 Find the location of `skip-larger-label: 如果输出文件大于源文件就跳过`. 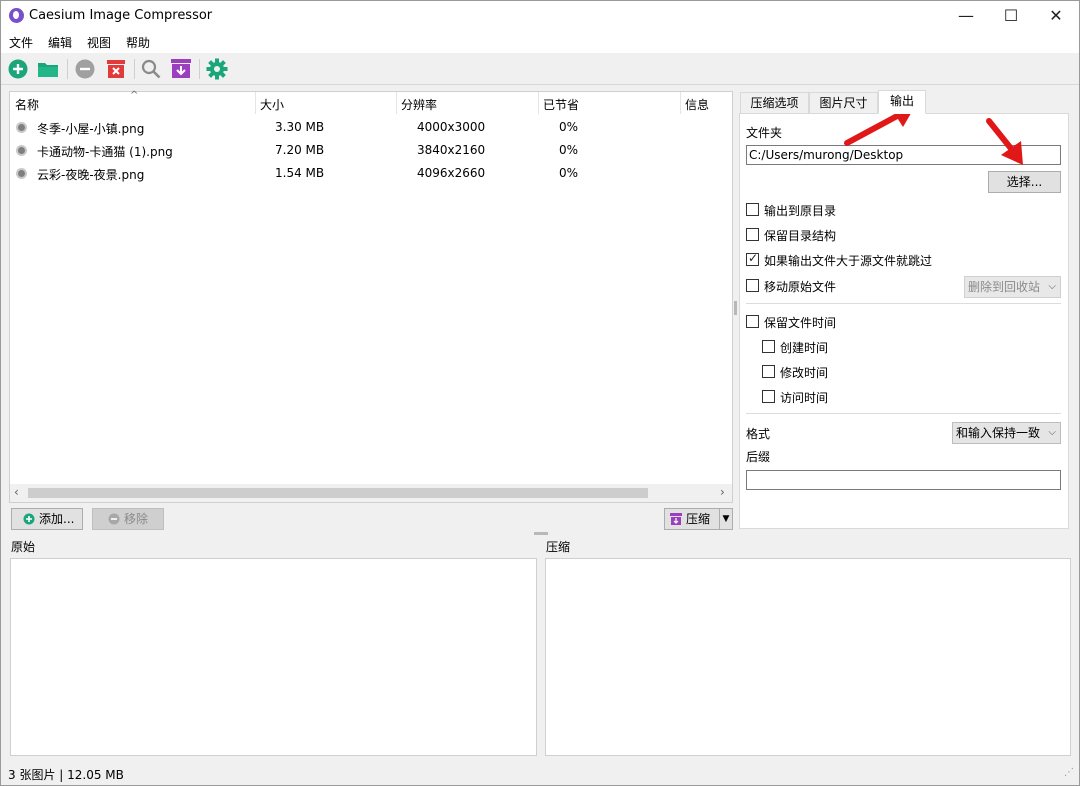

skip-larger-label: 如果输出文件大于源文件就跳过 is located at coordinates (848, 261).